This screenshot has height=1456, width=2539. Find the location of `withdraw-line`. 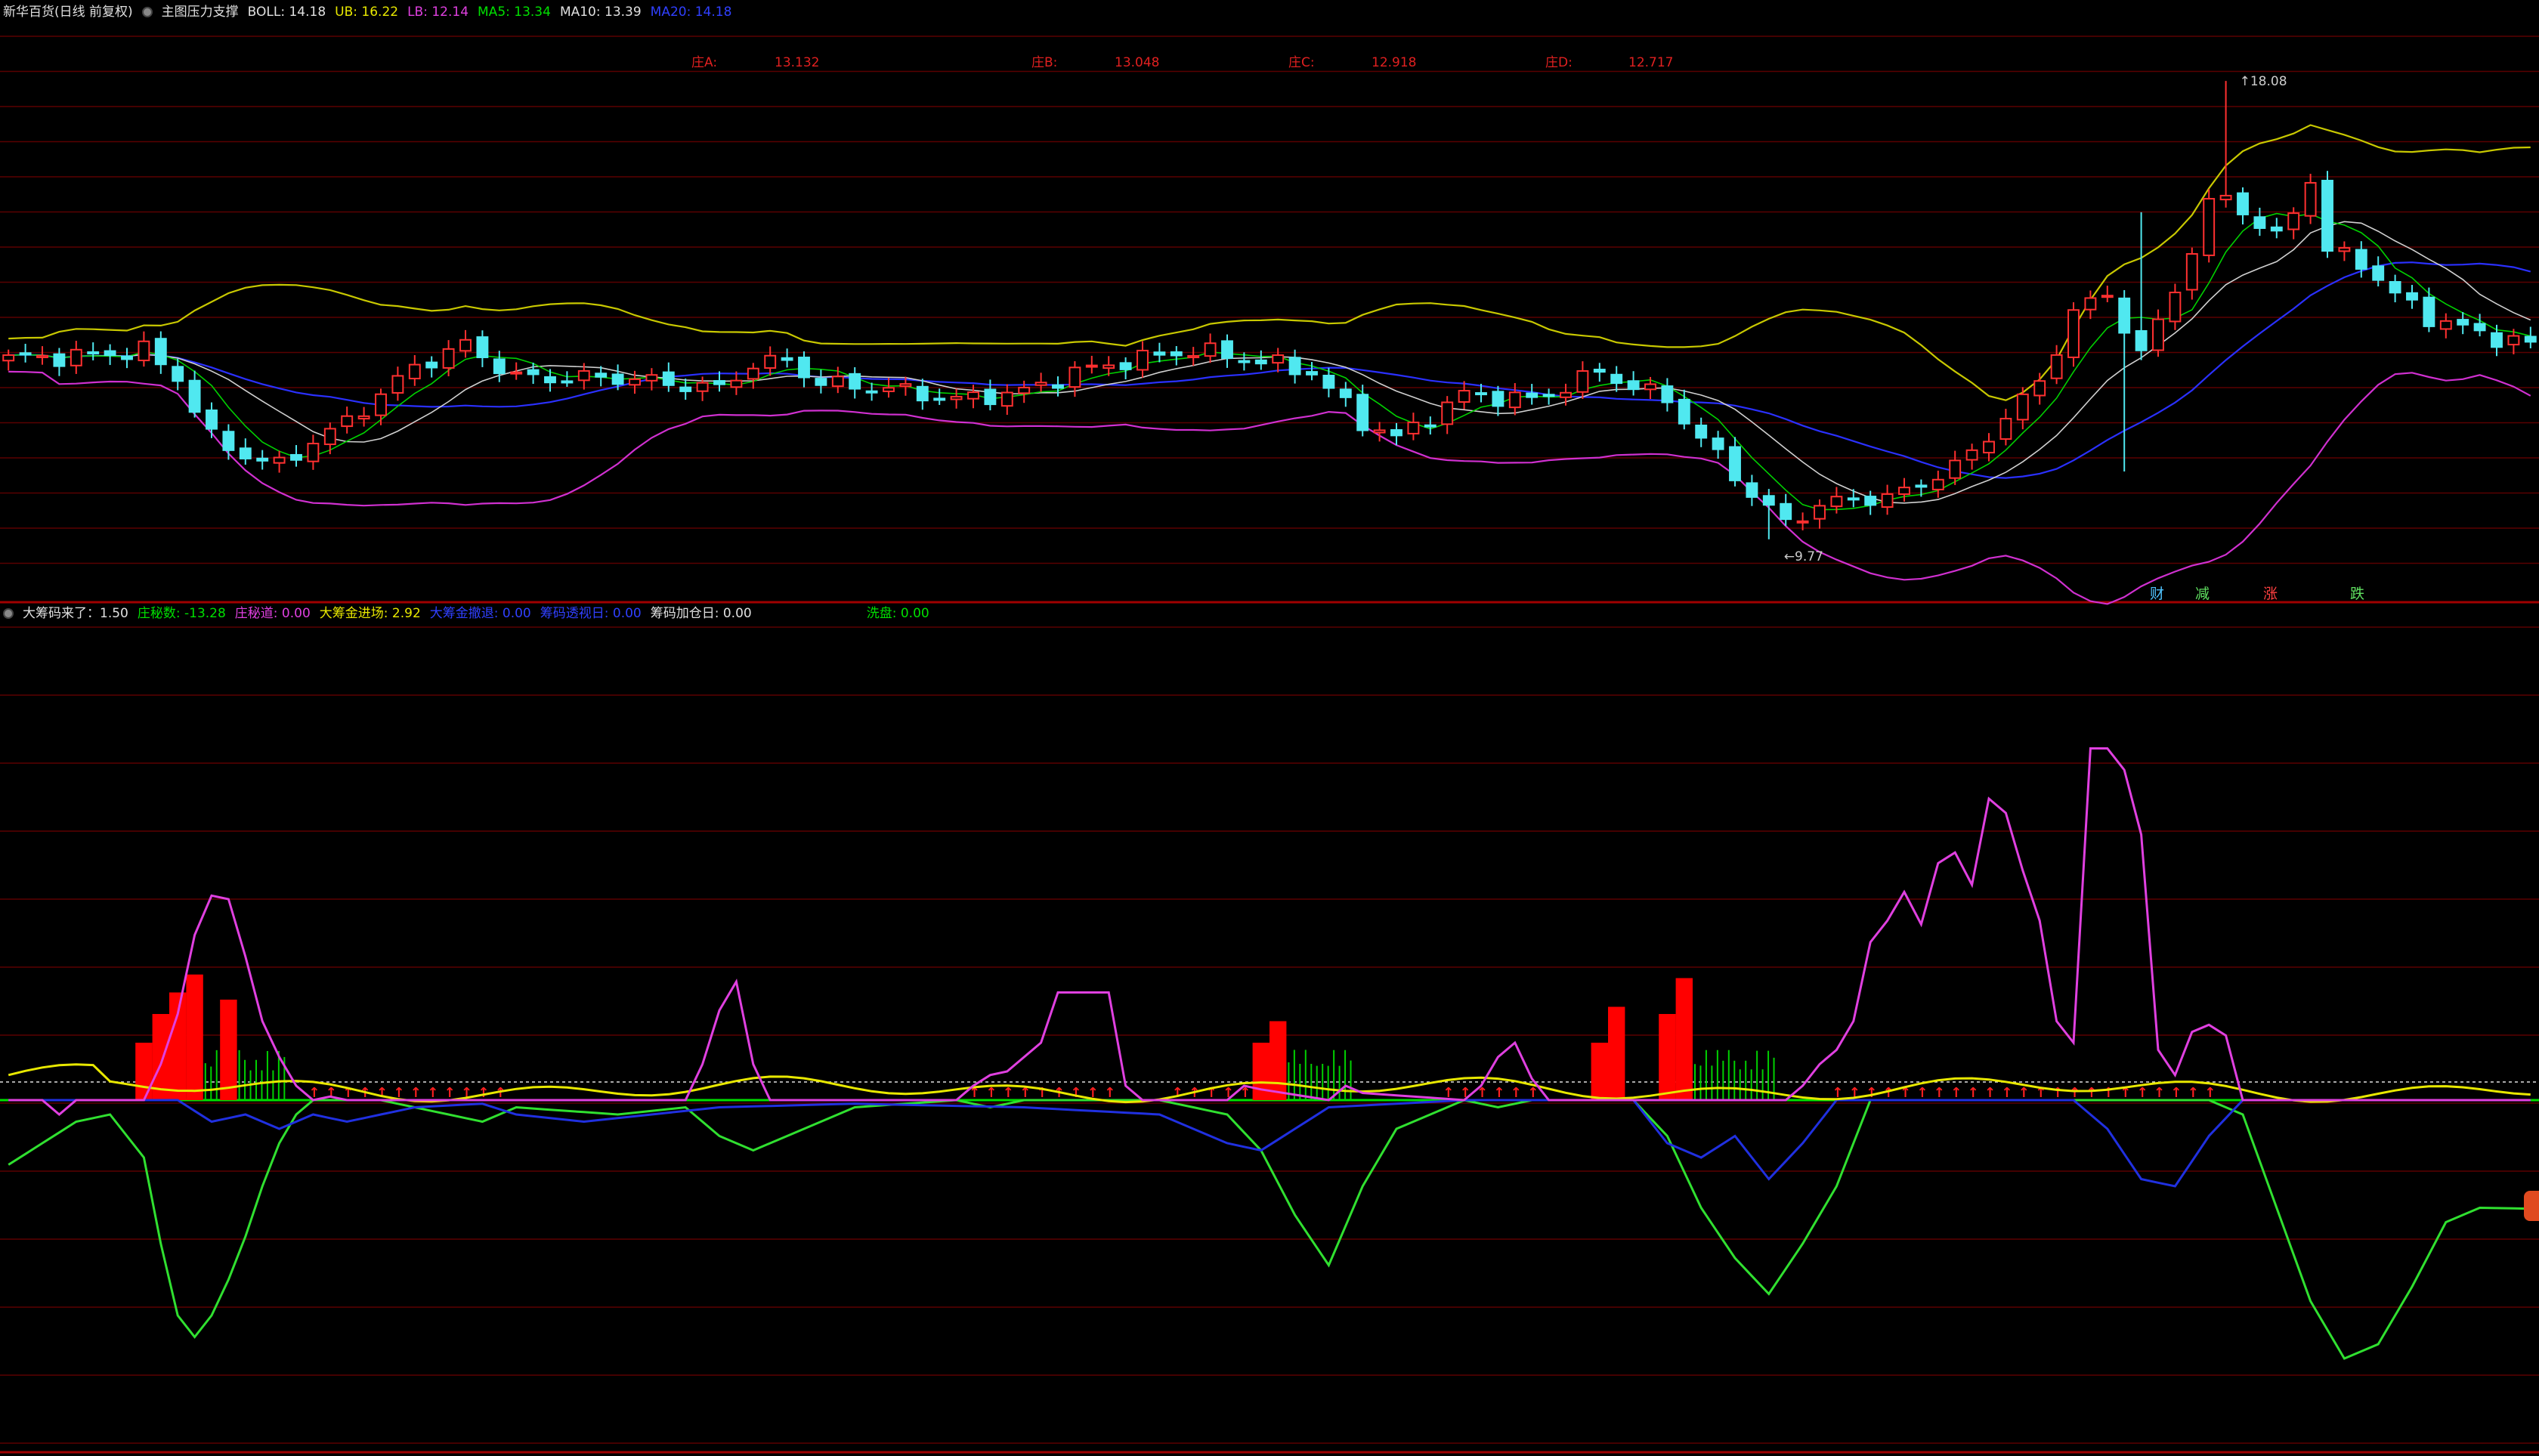

withdraw-line is located at coordinates (1269, 1143).